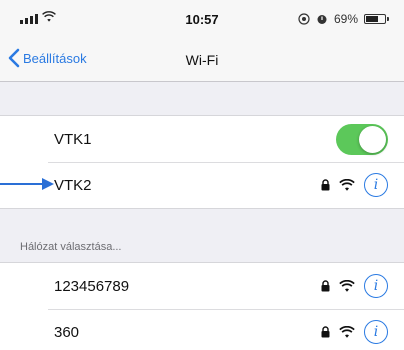 This screenshot has width=404, height=350. I want to click on battery-icon, so click(376, 19).